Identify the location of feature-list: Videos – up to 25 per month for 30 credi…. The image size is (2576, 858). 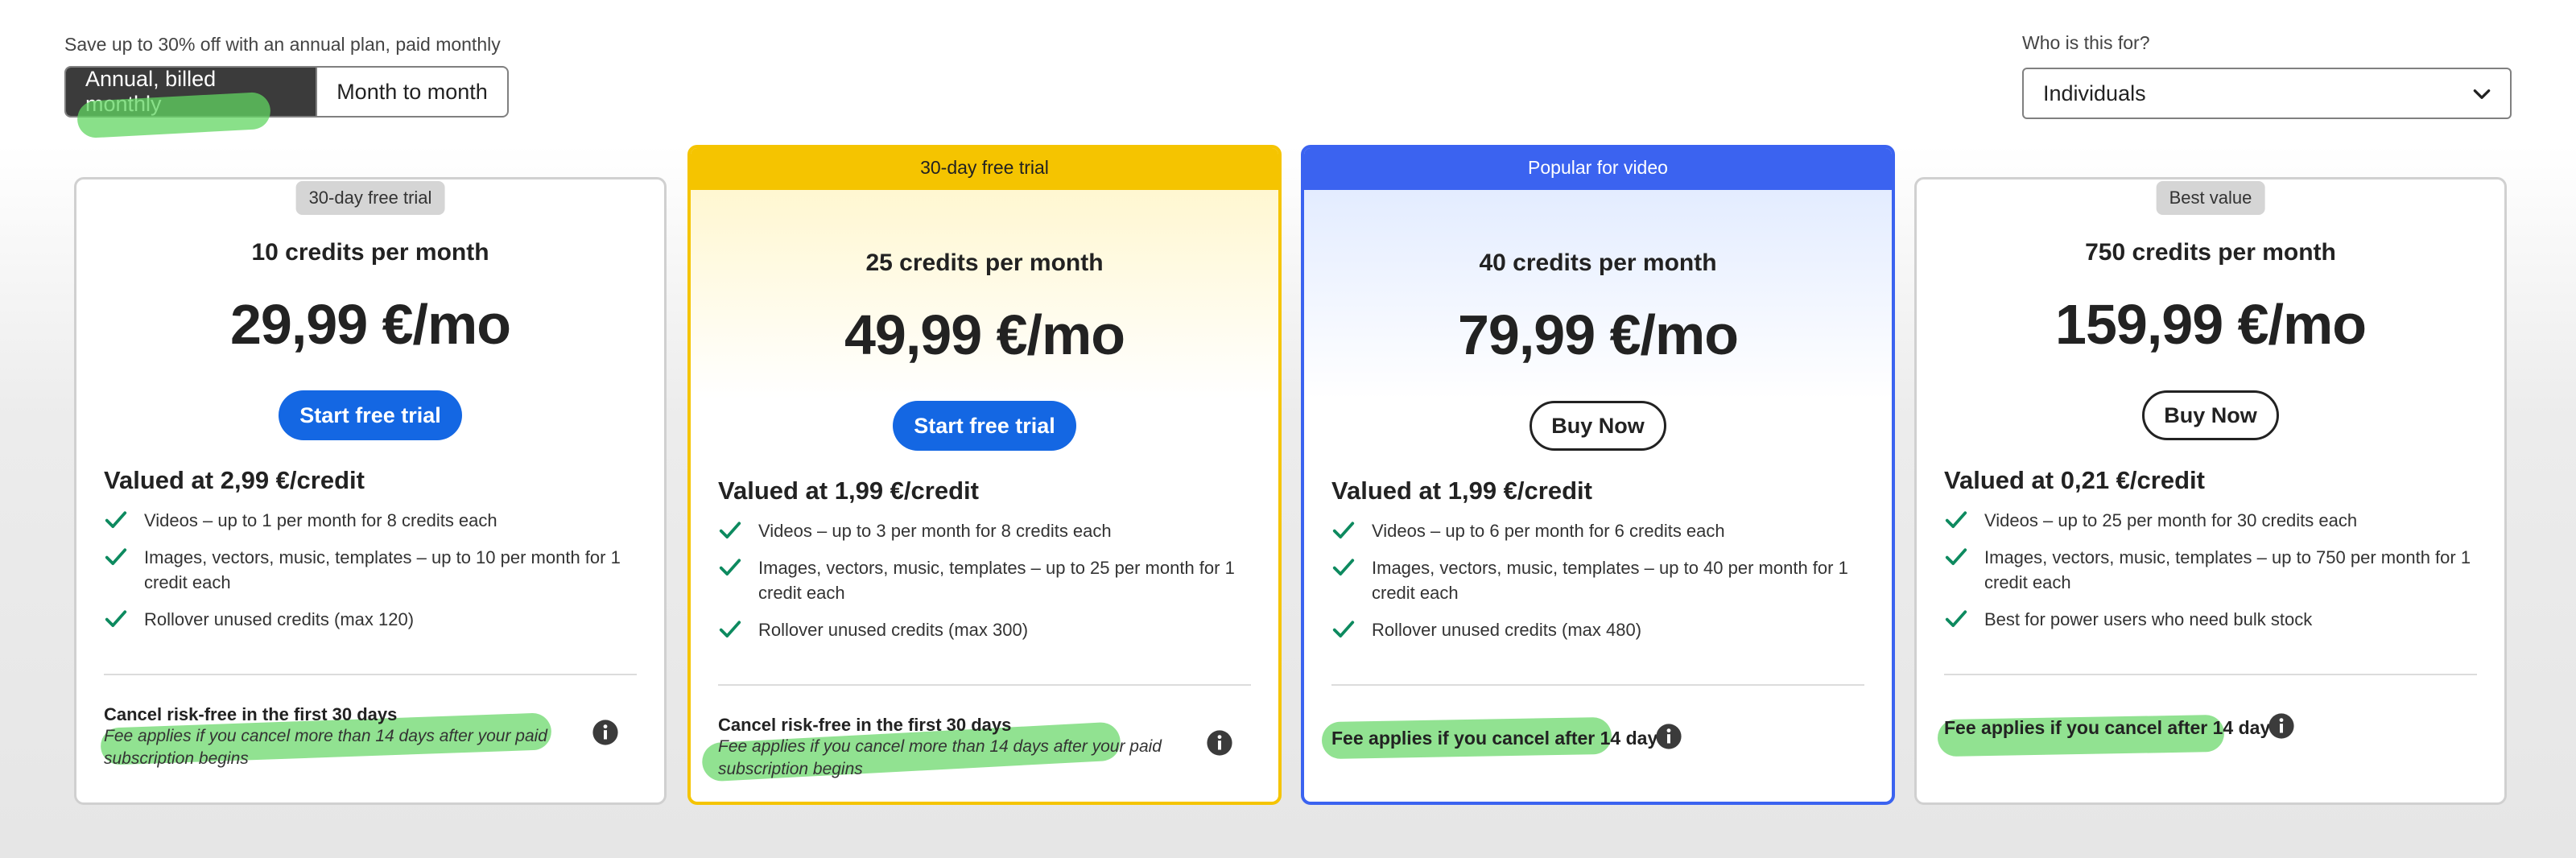
(2210, 576).